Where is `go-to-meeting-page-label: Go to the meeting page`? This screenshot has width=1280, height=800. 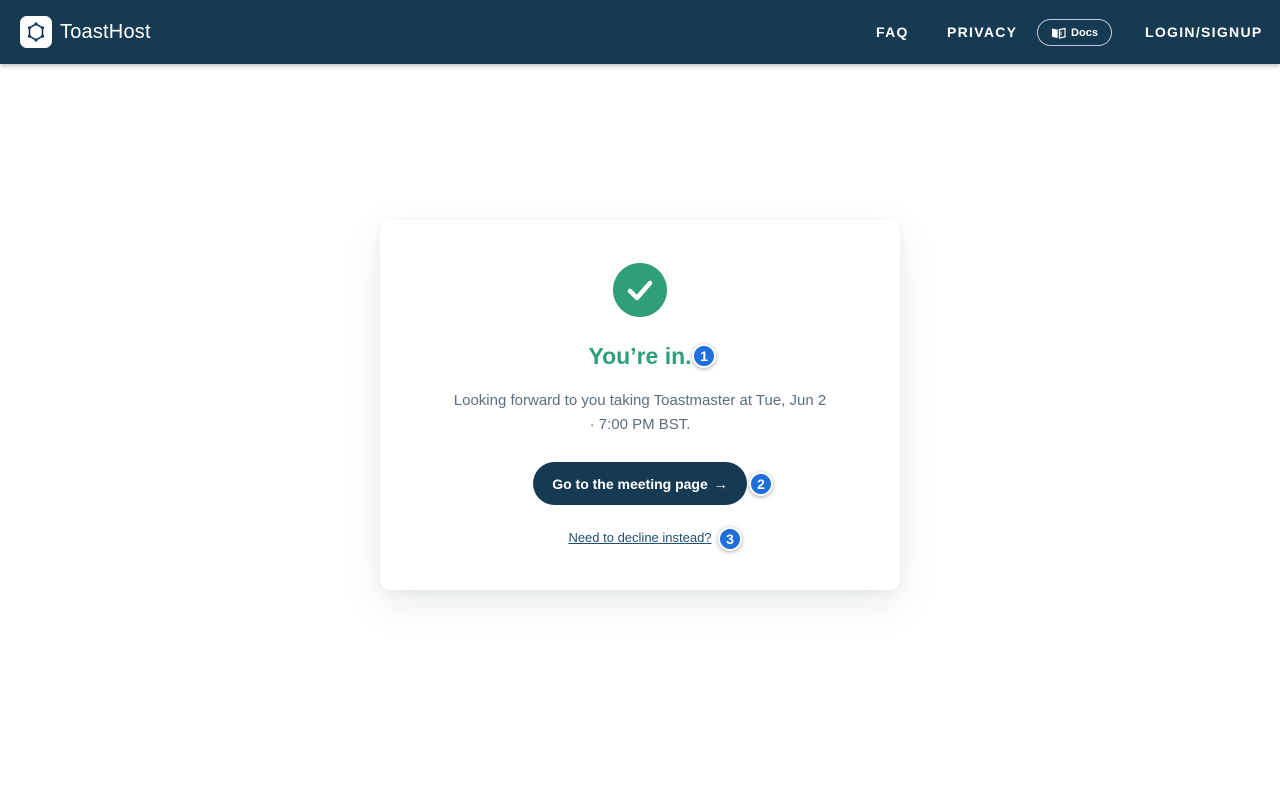
go-to-meeting-page-label: Go to the meeting page is located at coordinates (630, 483).